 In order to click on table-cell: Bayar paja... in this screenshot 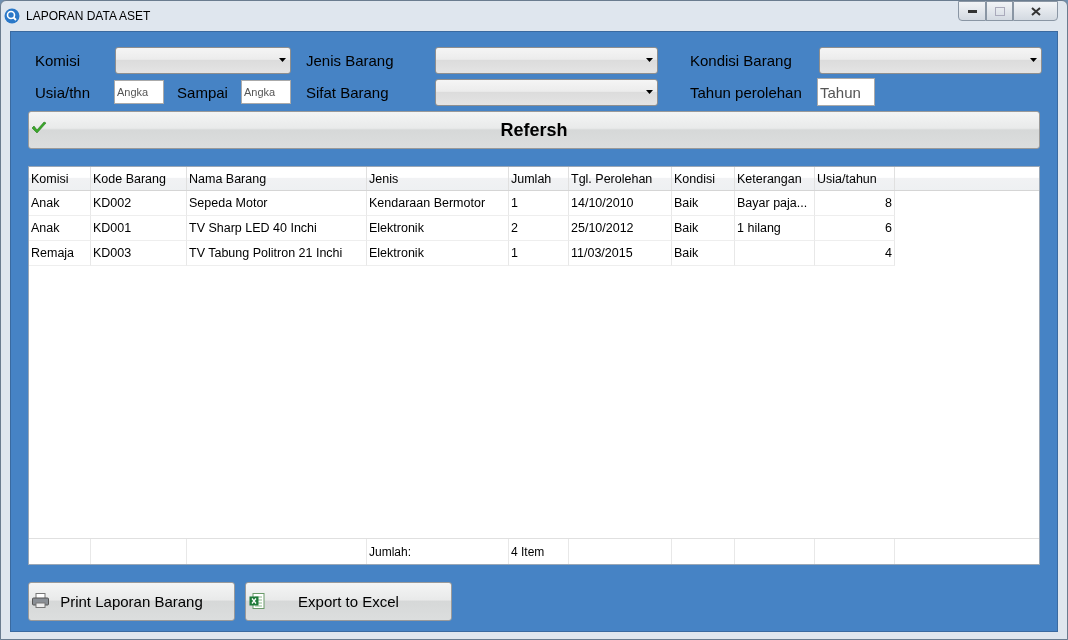, I will do `click(775, 203)`.